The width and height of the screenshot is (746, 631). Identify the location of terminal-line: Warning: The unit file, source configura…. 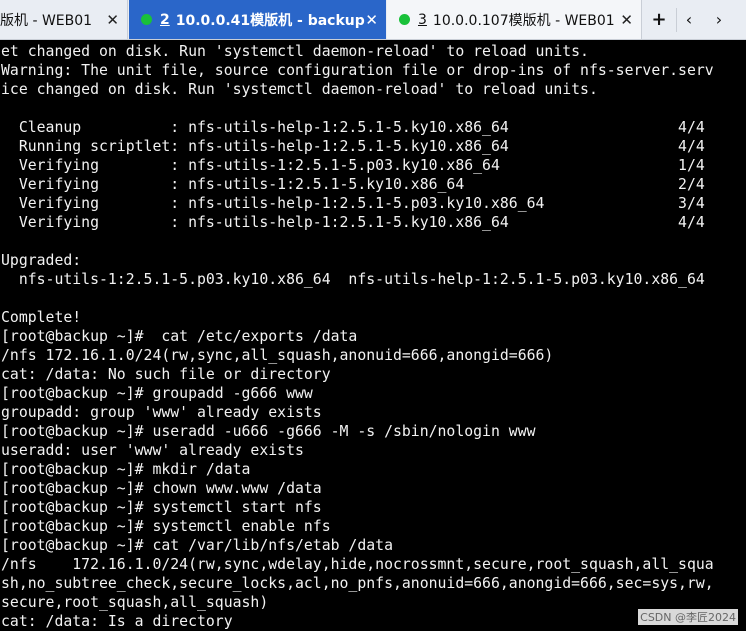
(357, 70).